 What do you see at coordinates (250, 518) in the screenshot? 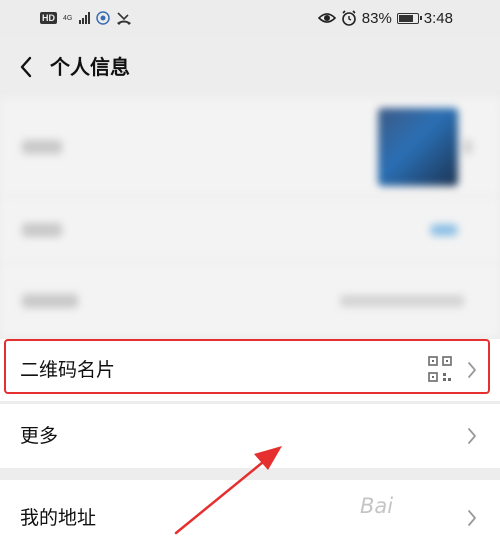
I see `address-row: 我的地址` at bounding box center [250, 518].